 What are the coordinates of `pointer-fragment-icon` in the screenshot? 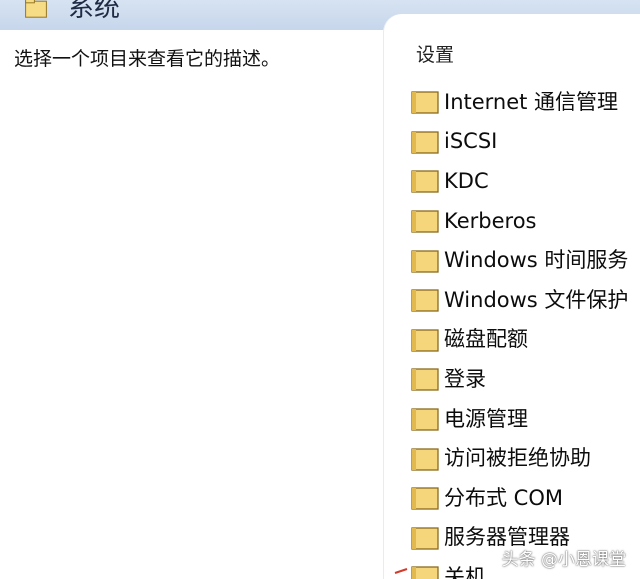 It's located at (401, 571).